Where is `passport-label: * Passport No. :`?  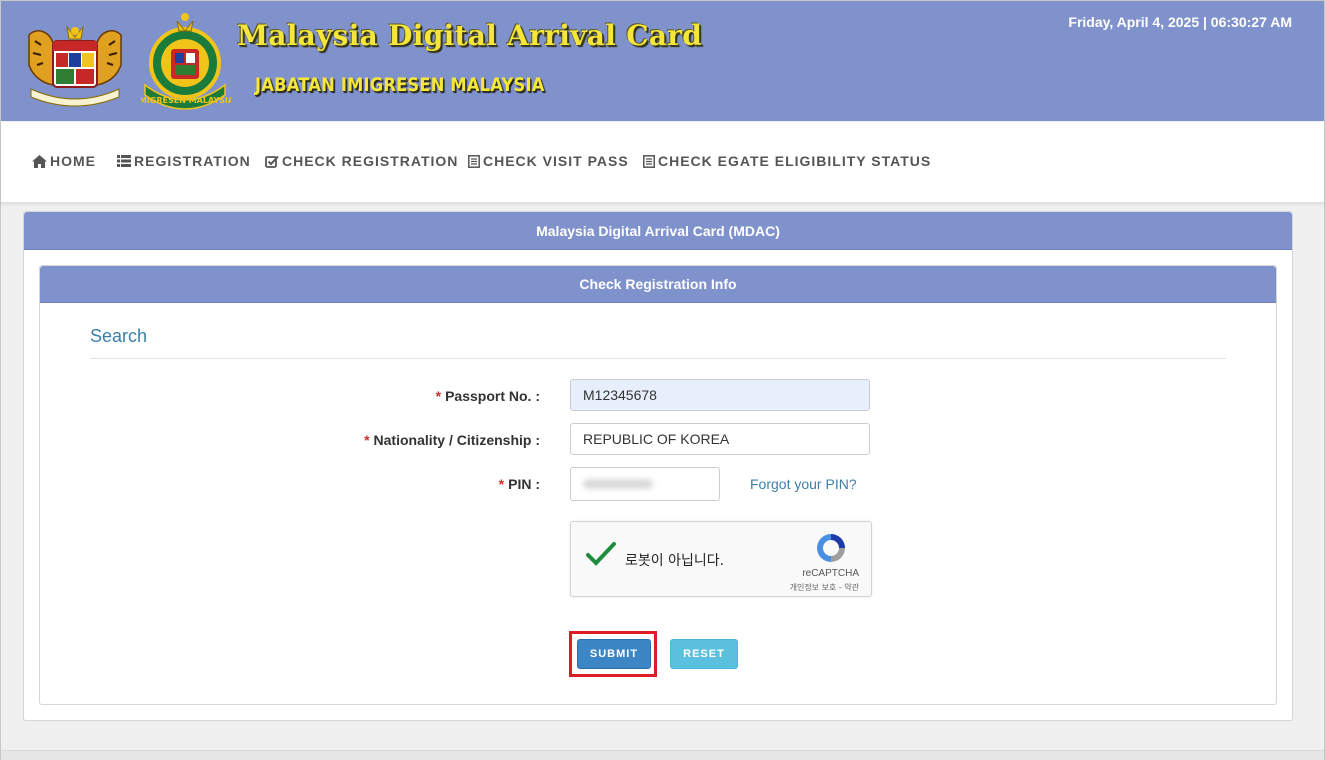
passport-label: * Passport No. : is located at coordinates (488, 396).